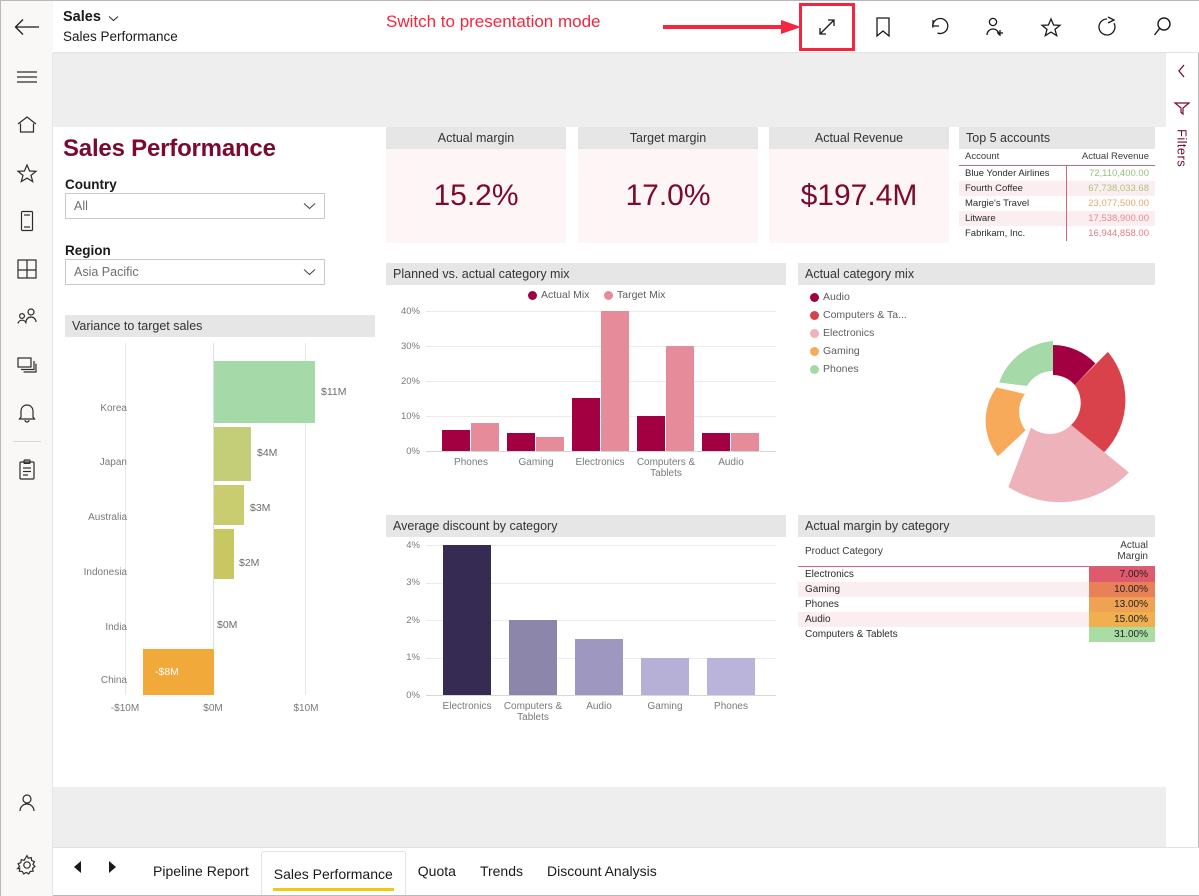  What do you see at coordinates (27, 365) in the screenshot?
I see `workspaces-button` at bounding box center [27, 365].